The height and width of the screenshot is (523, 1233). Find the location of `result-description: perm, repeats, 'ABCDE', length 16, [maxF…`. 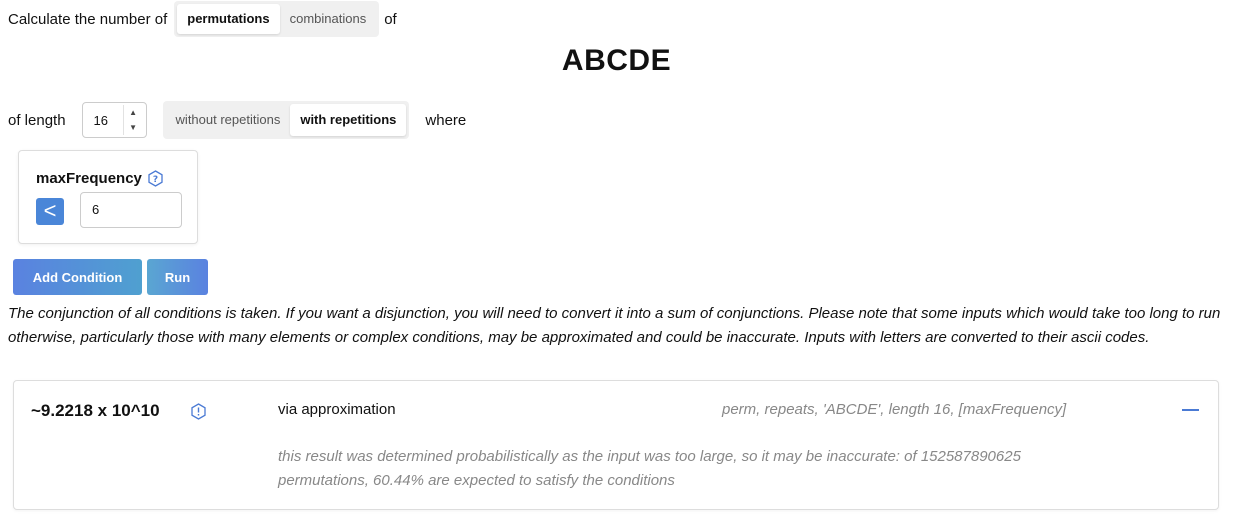

result-description: perm, repeats, 'ABCDE', length 16, [maxF… is located at coordinates (894, 409).